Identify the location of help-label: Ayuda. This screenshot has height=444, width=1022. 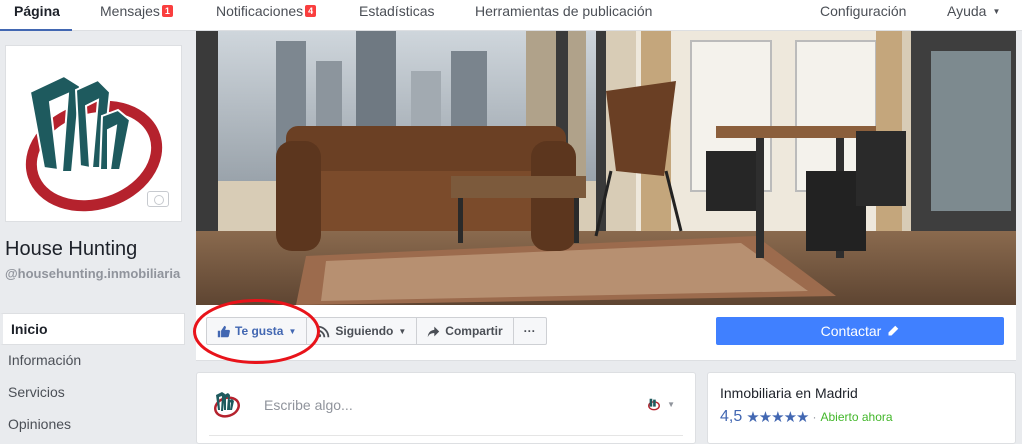
(967, 11).